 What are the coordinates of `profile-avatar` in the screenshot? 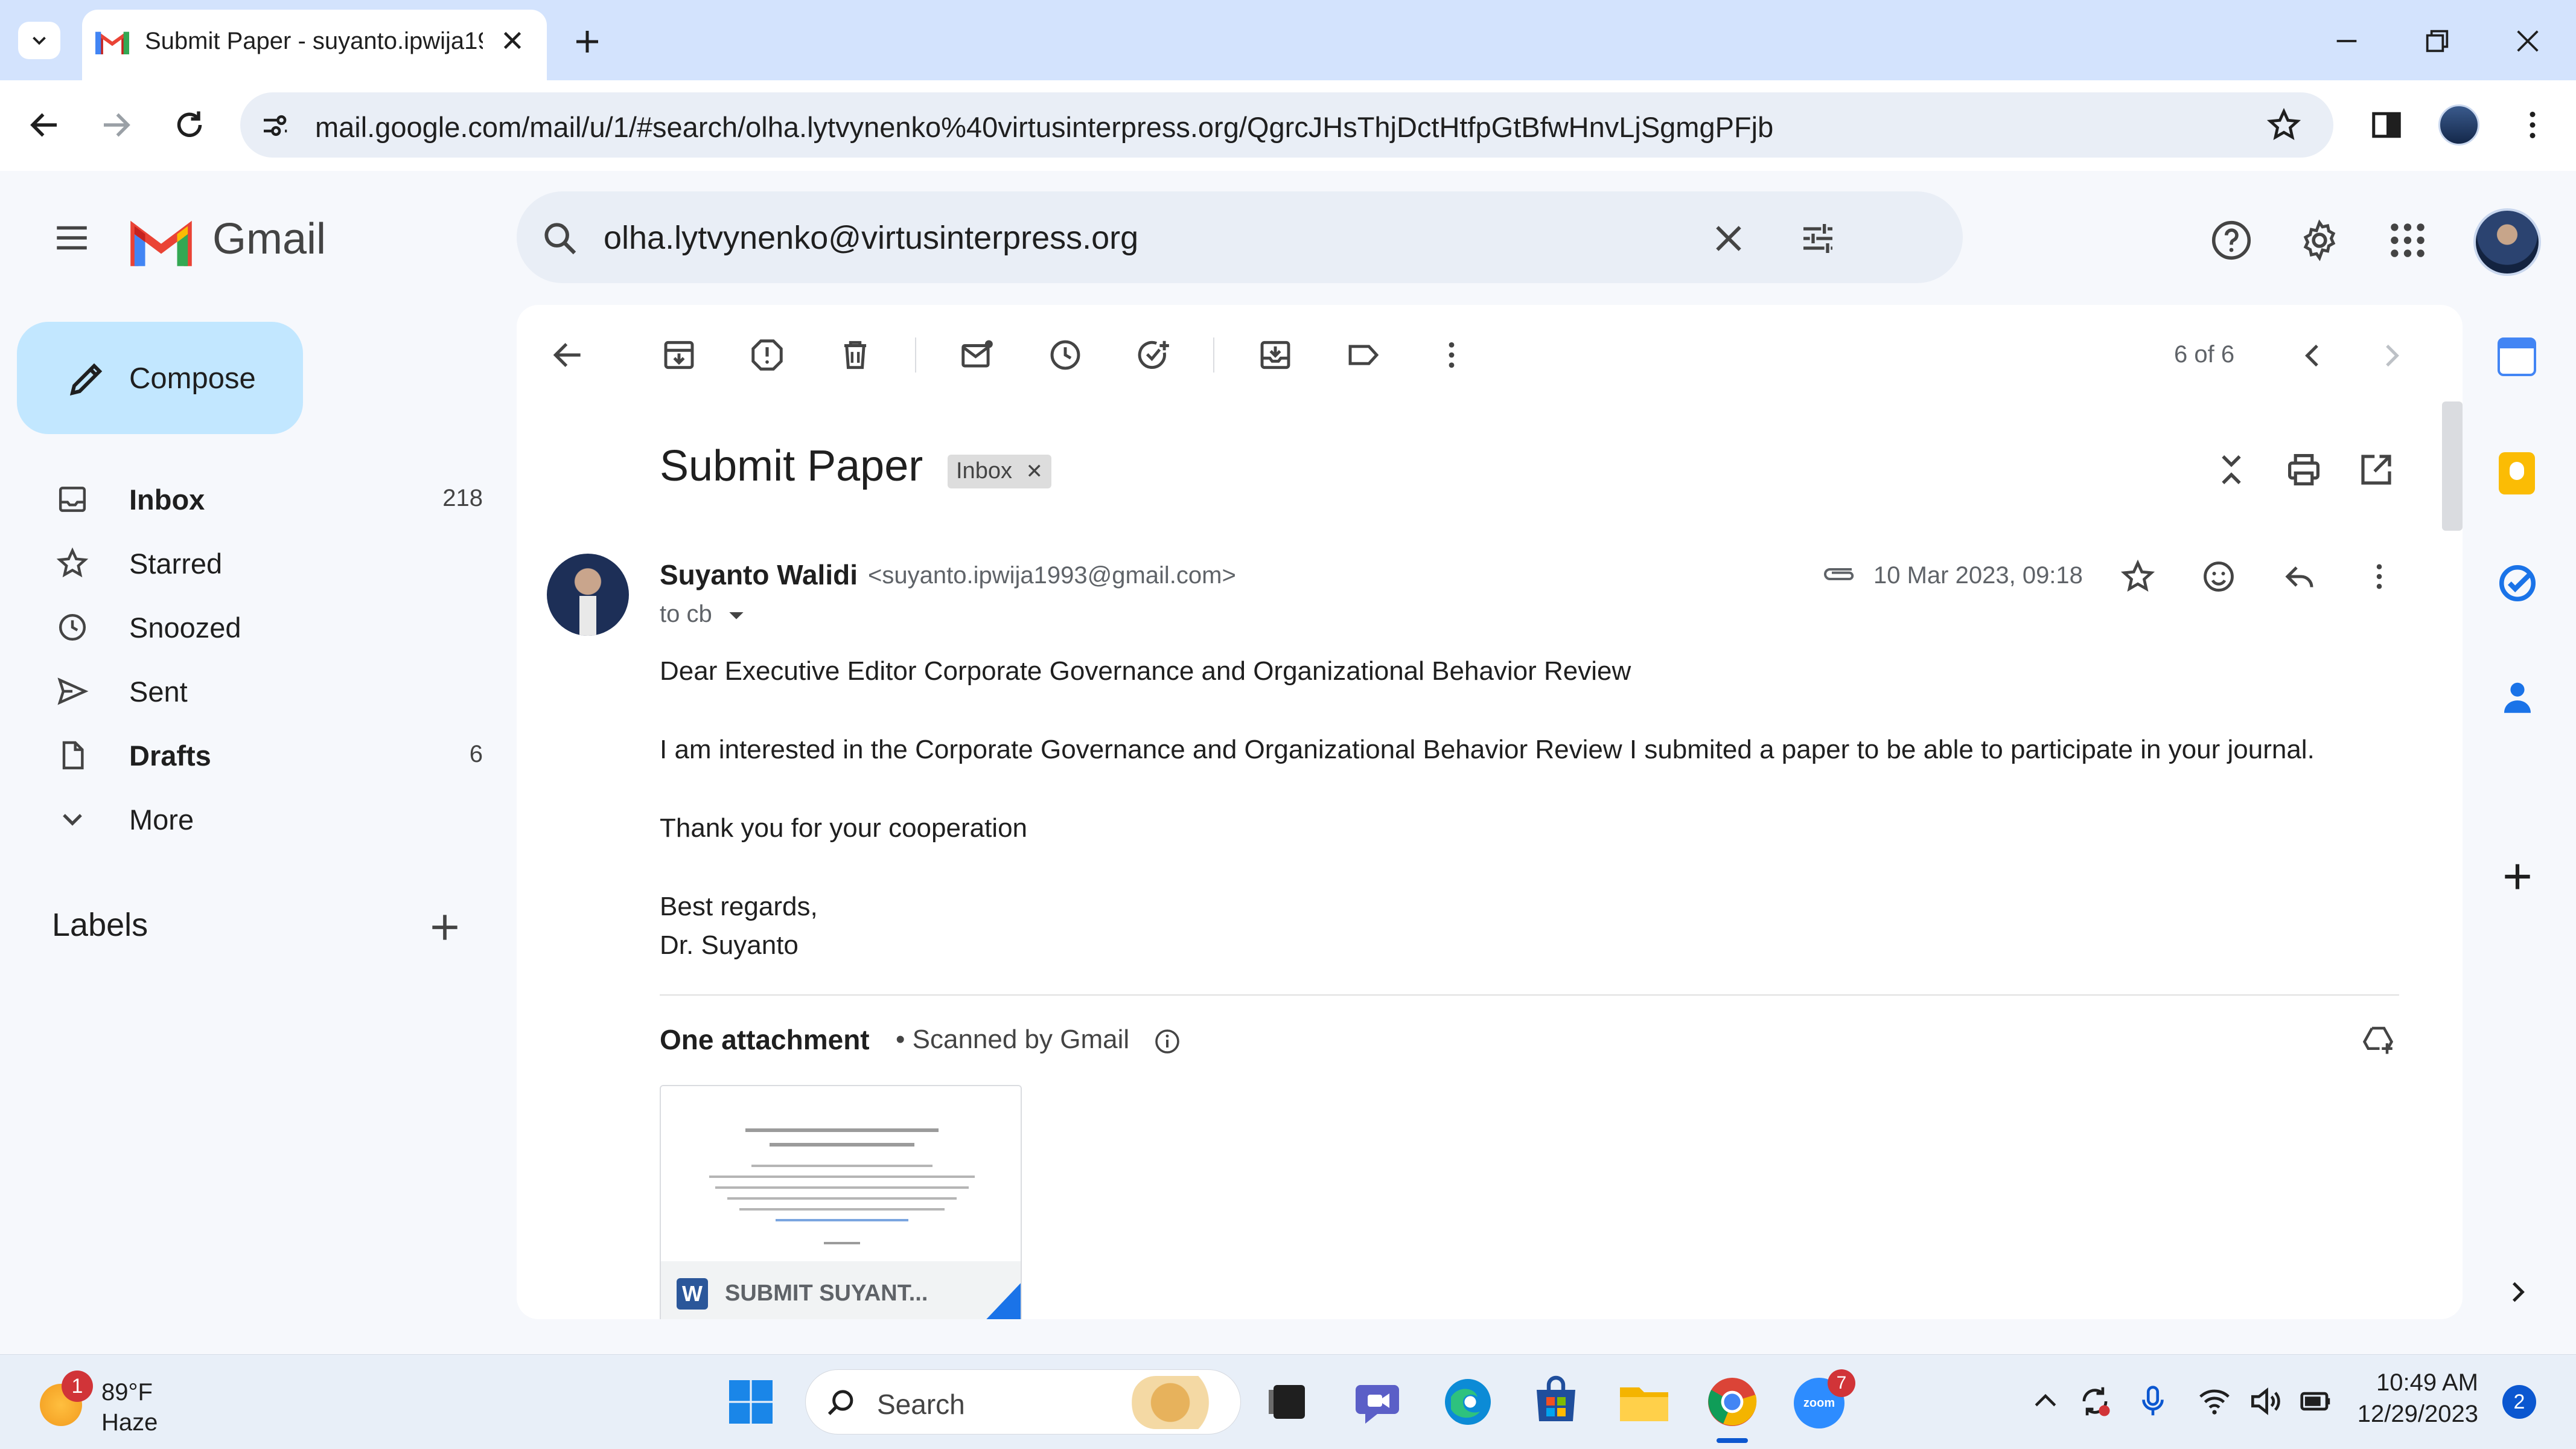 It's located at (2458, 125).